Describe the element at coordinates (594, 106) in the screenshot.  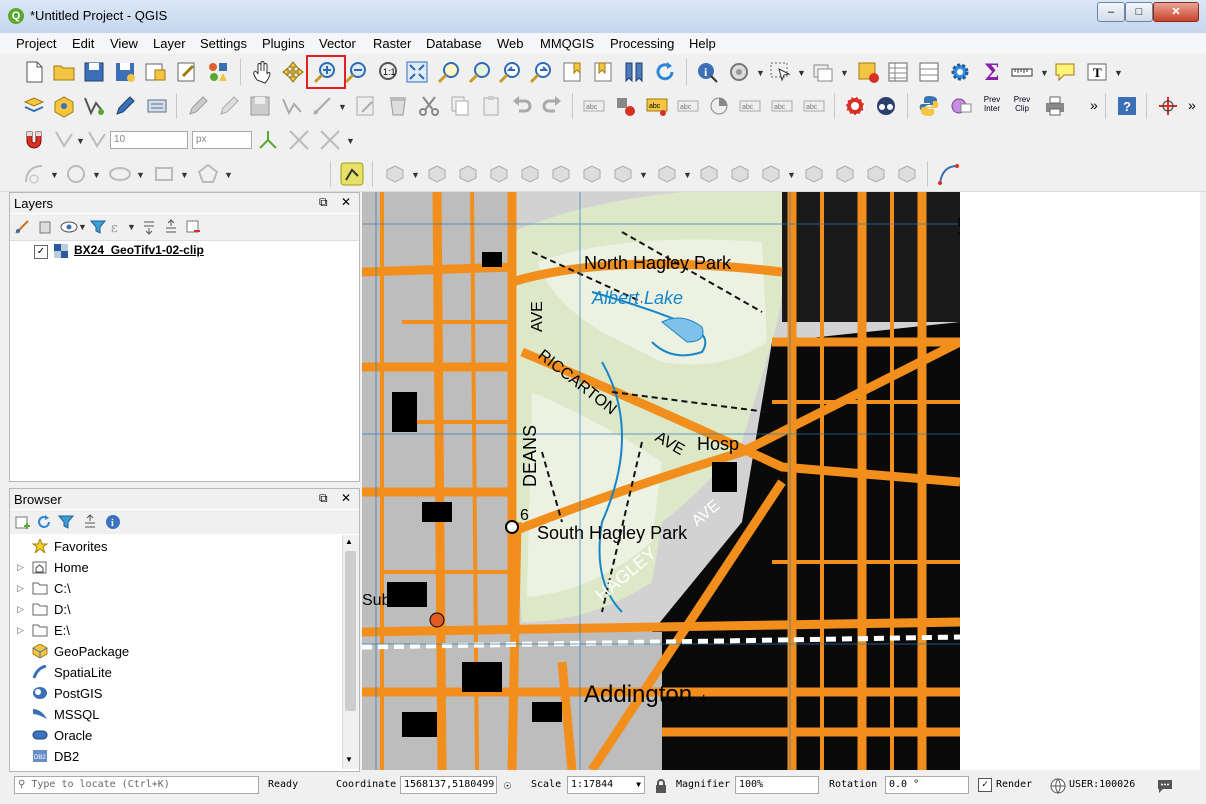
I see `label-icon: abc` at that location.